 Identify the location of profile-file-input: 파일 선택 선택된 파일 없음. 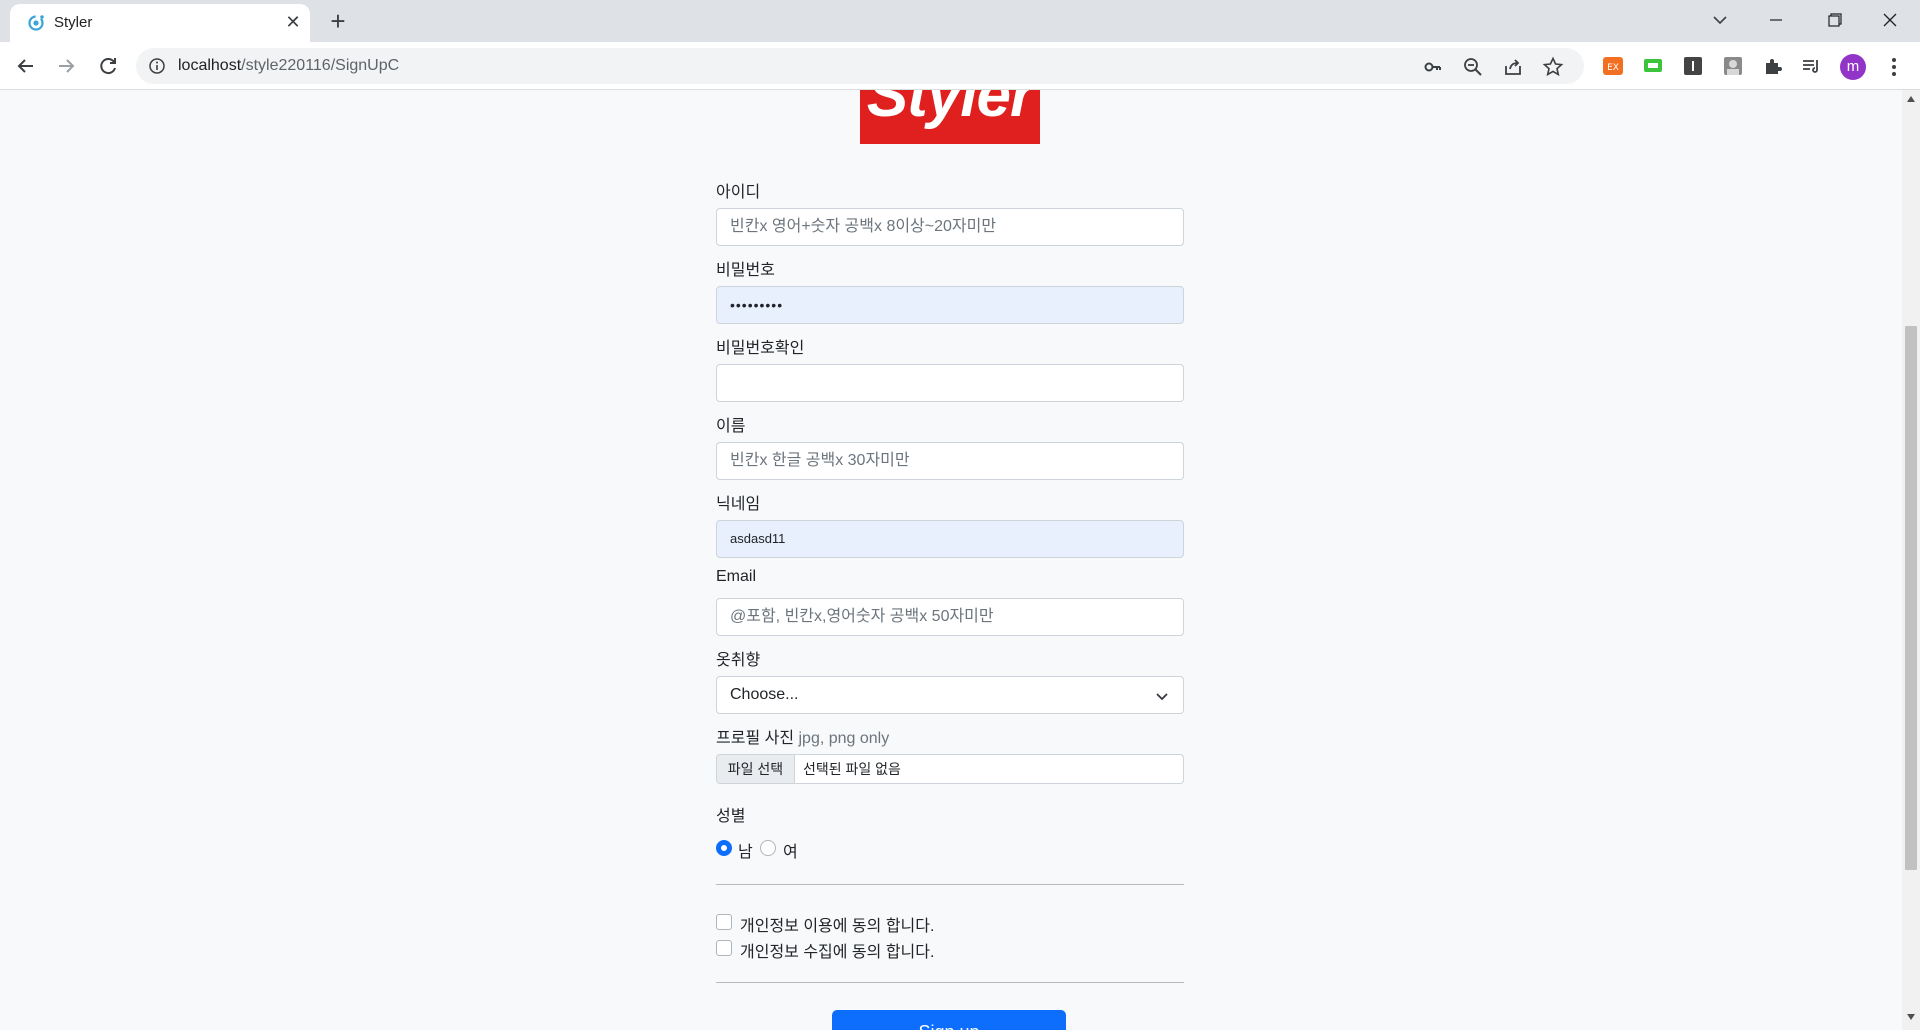
(950, 769).